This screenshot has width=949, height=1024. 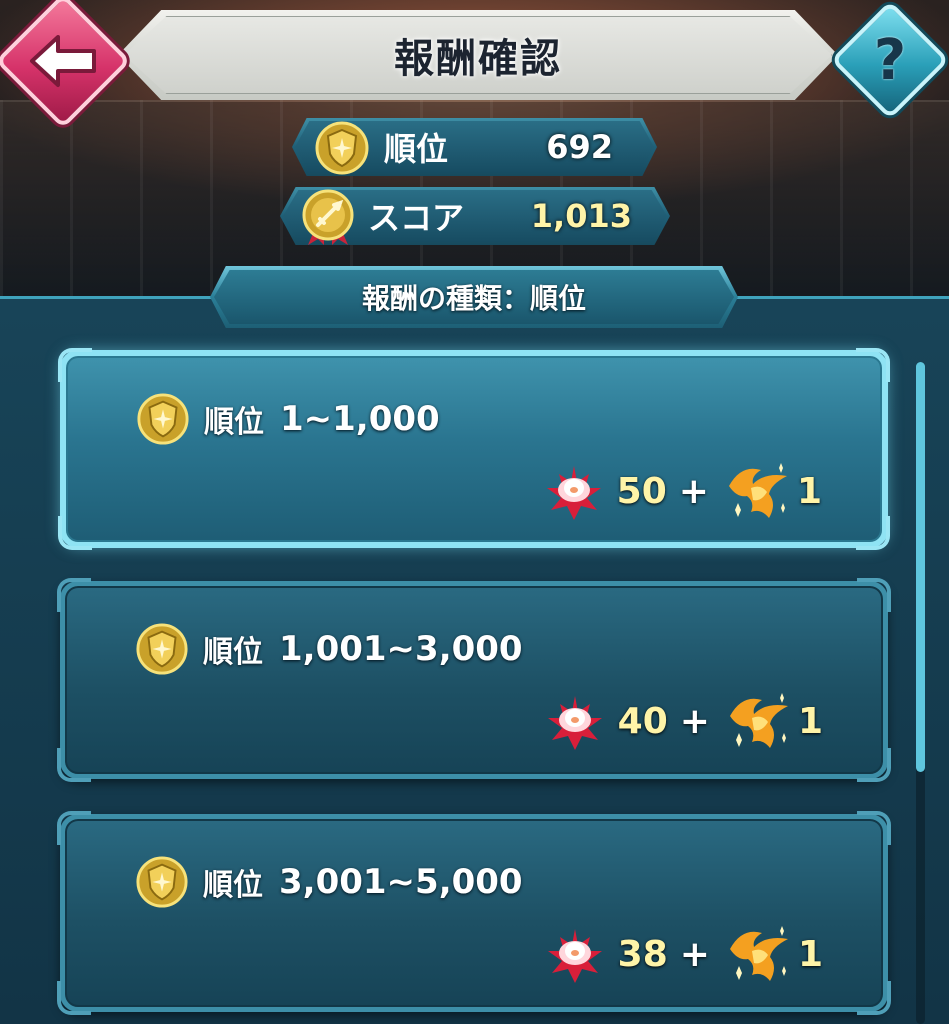 What do you see at coordinates (474, 147) in the screenshot?
I see `rank-stat: 順位 692` at bounding box center [474, 147].